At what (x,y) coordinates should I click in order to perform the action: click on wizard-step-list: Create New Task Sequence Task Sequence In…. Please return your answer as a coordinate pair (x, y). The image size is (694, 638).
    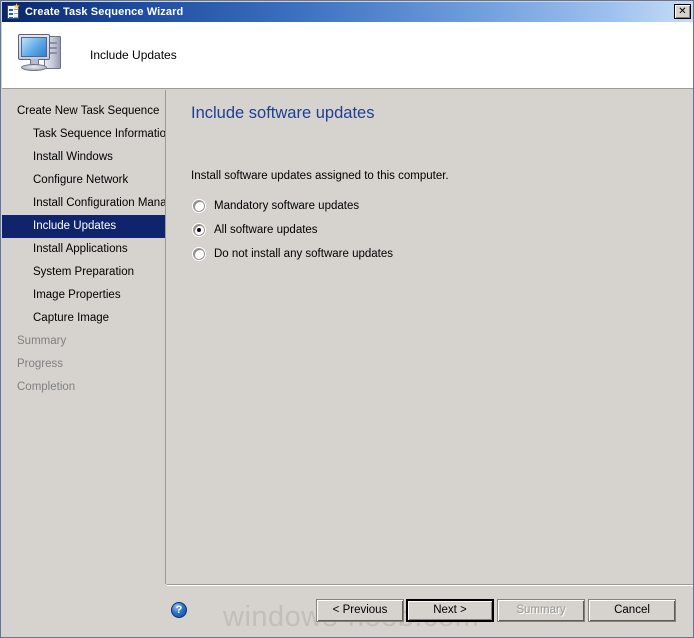
    Looking at the image, I should click on (83, 244).